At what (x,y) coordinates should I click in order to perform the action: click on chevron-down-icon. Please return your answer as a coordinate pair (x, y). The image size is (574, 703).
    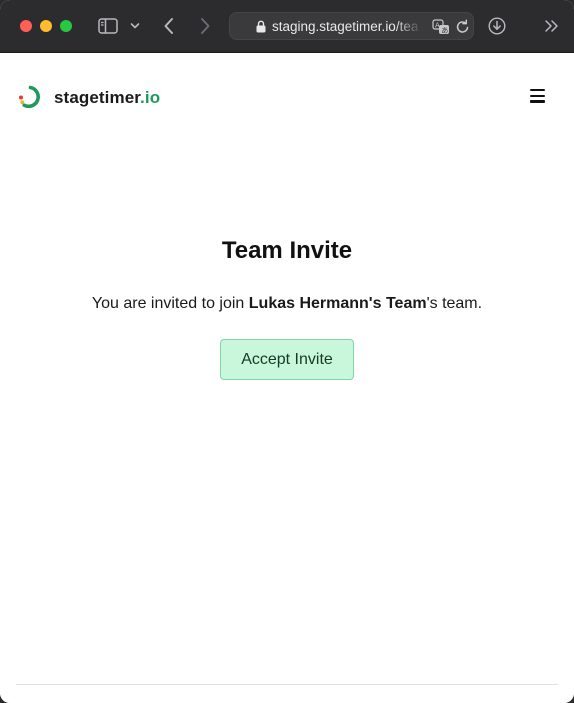
    Looking at the image, I should click on (135, 26).